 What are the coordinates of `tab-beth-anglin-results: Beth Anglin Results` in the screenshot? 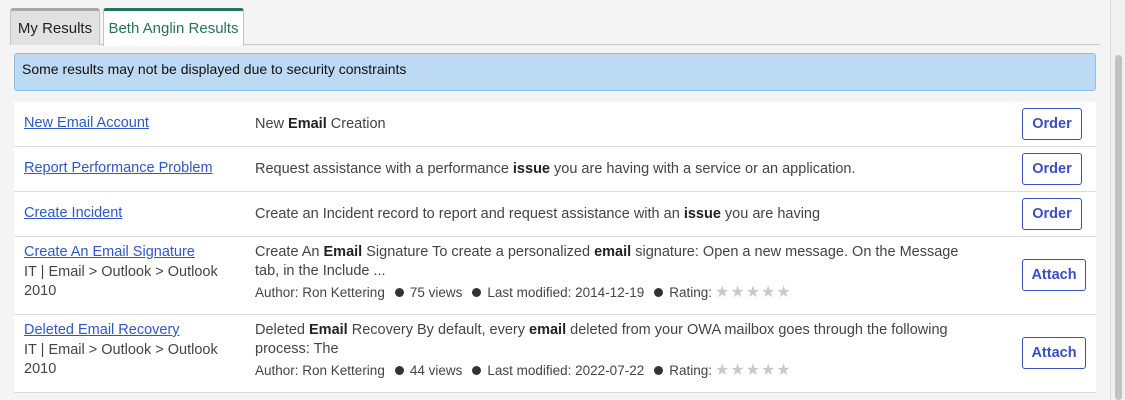 It's located at (173, 27).